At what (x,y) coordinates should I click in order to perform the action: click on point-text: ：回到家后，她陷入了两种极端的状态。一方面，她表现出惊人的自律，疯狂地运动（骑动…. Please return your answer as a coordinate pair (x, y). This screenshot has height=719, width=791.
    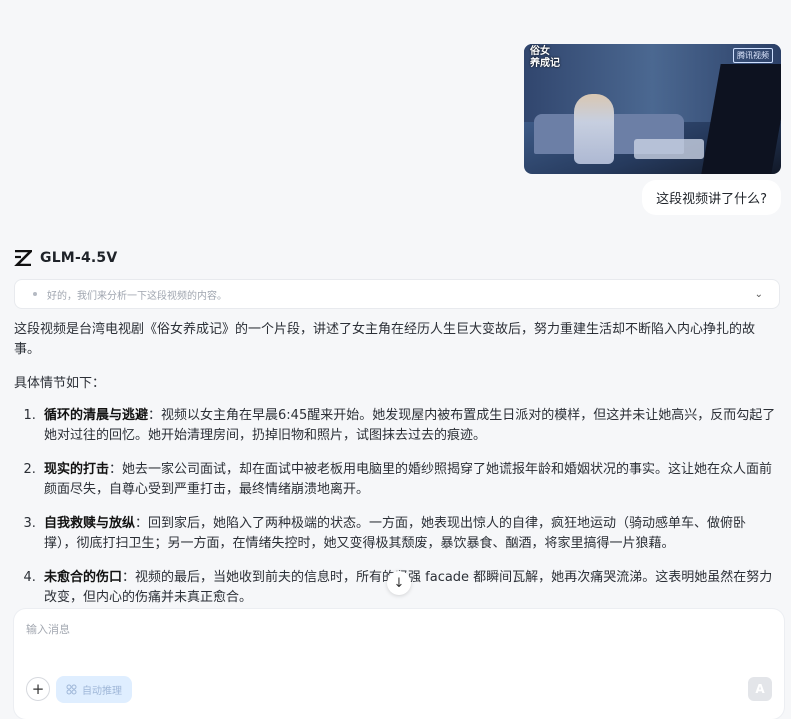
    Looking at the image, I should click on (395, 533).